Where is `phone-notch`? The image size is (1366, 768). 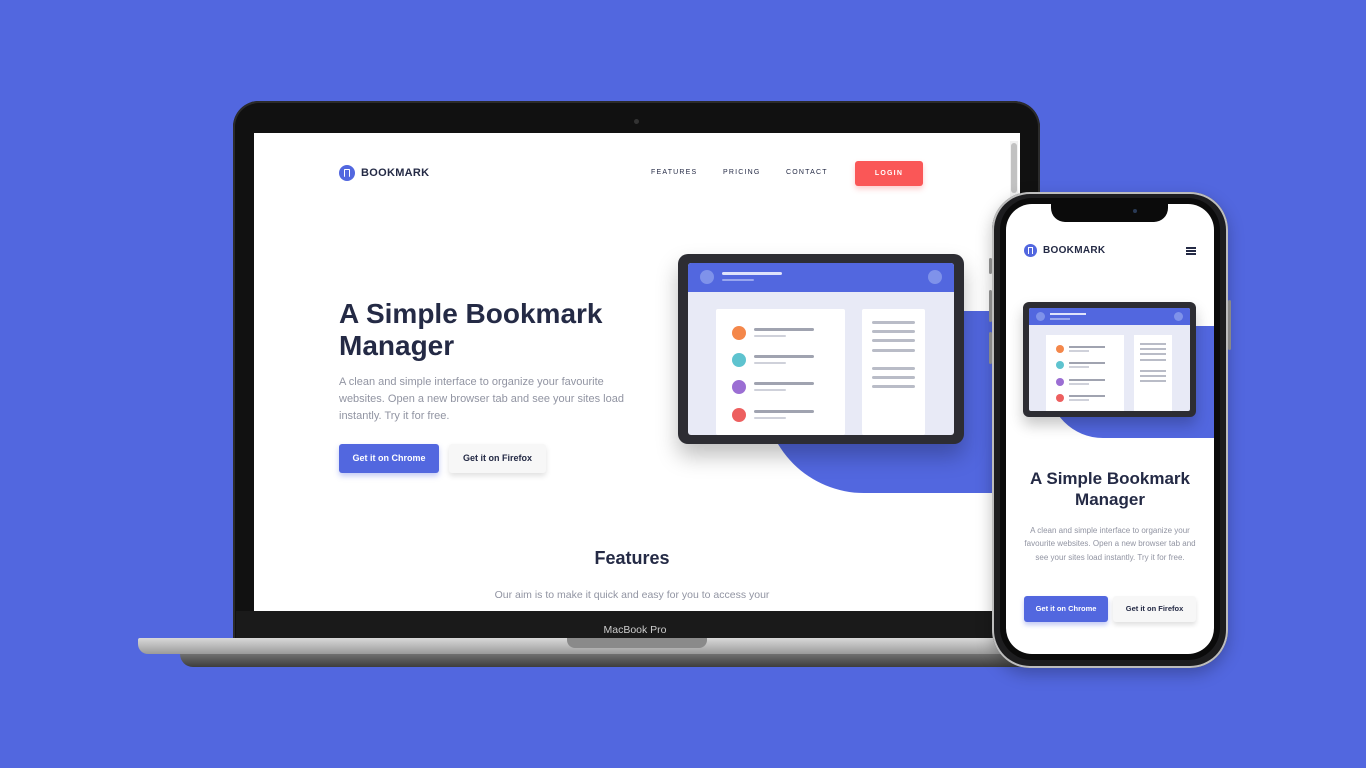 phone-notch is located at coordinates (1109, 213).